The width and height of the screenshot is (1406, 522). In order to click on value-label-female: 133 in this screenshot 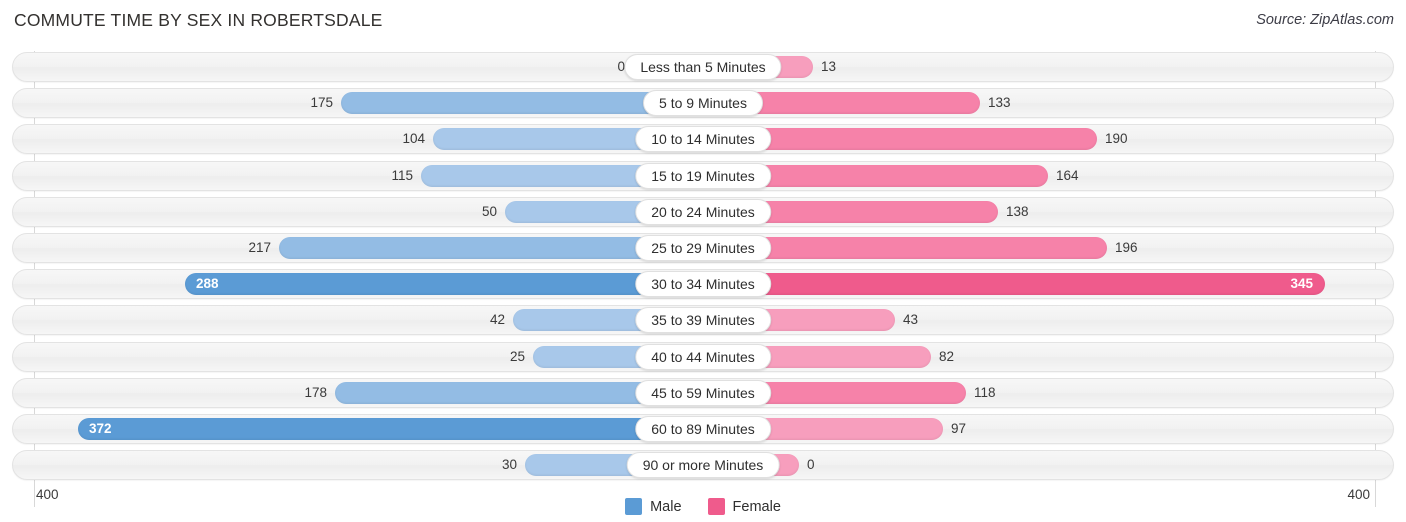, I will do `click(999, 103)`.